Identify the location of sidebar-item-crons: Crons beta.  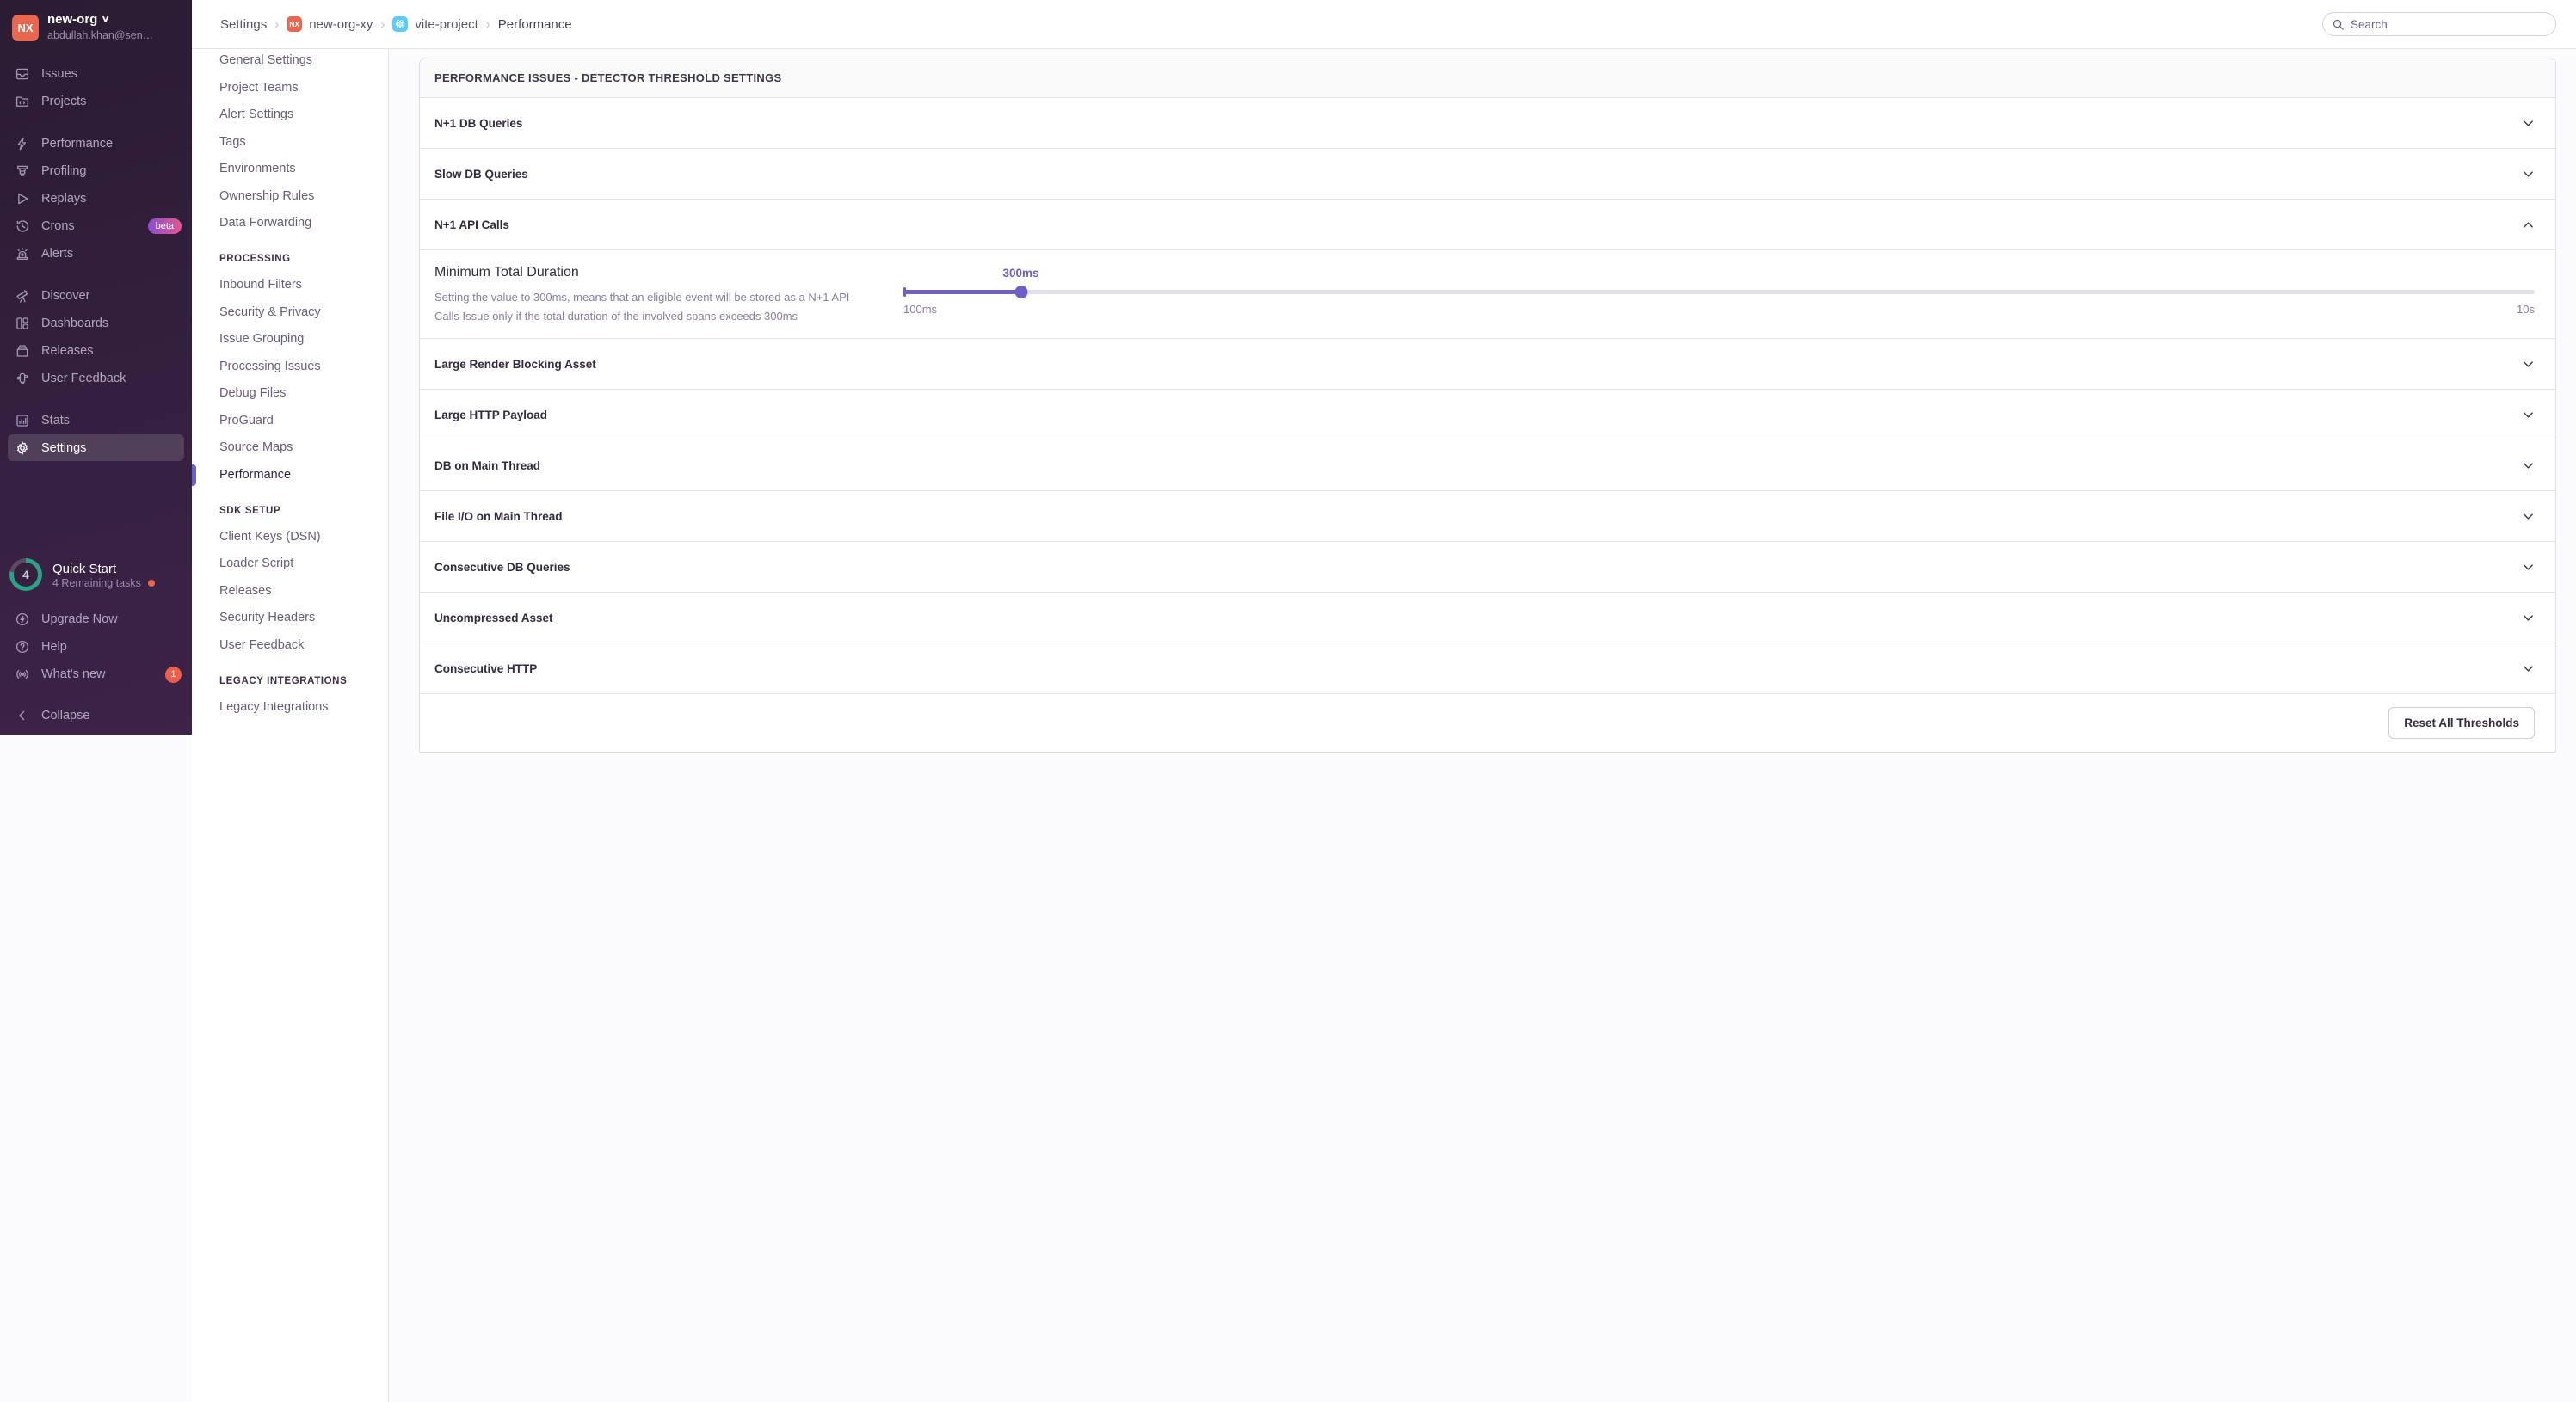
(96, 226).